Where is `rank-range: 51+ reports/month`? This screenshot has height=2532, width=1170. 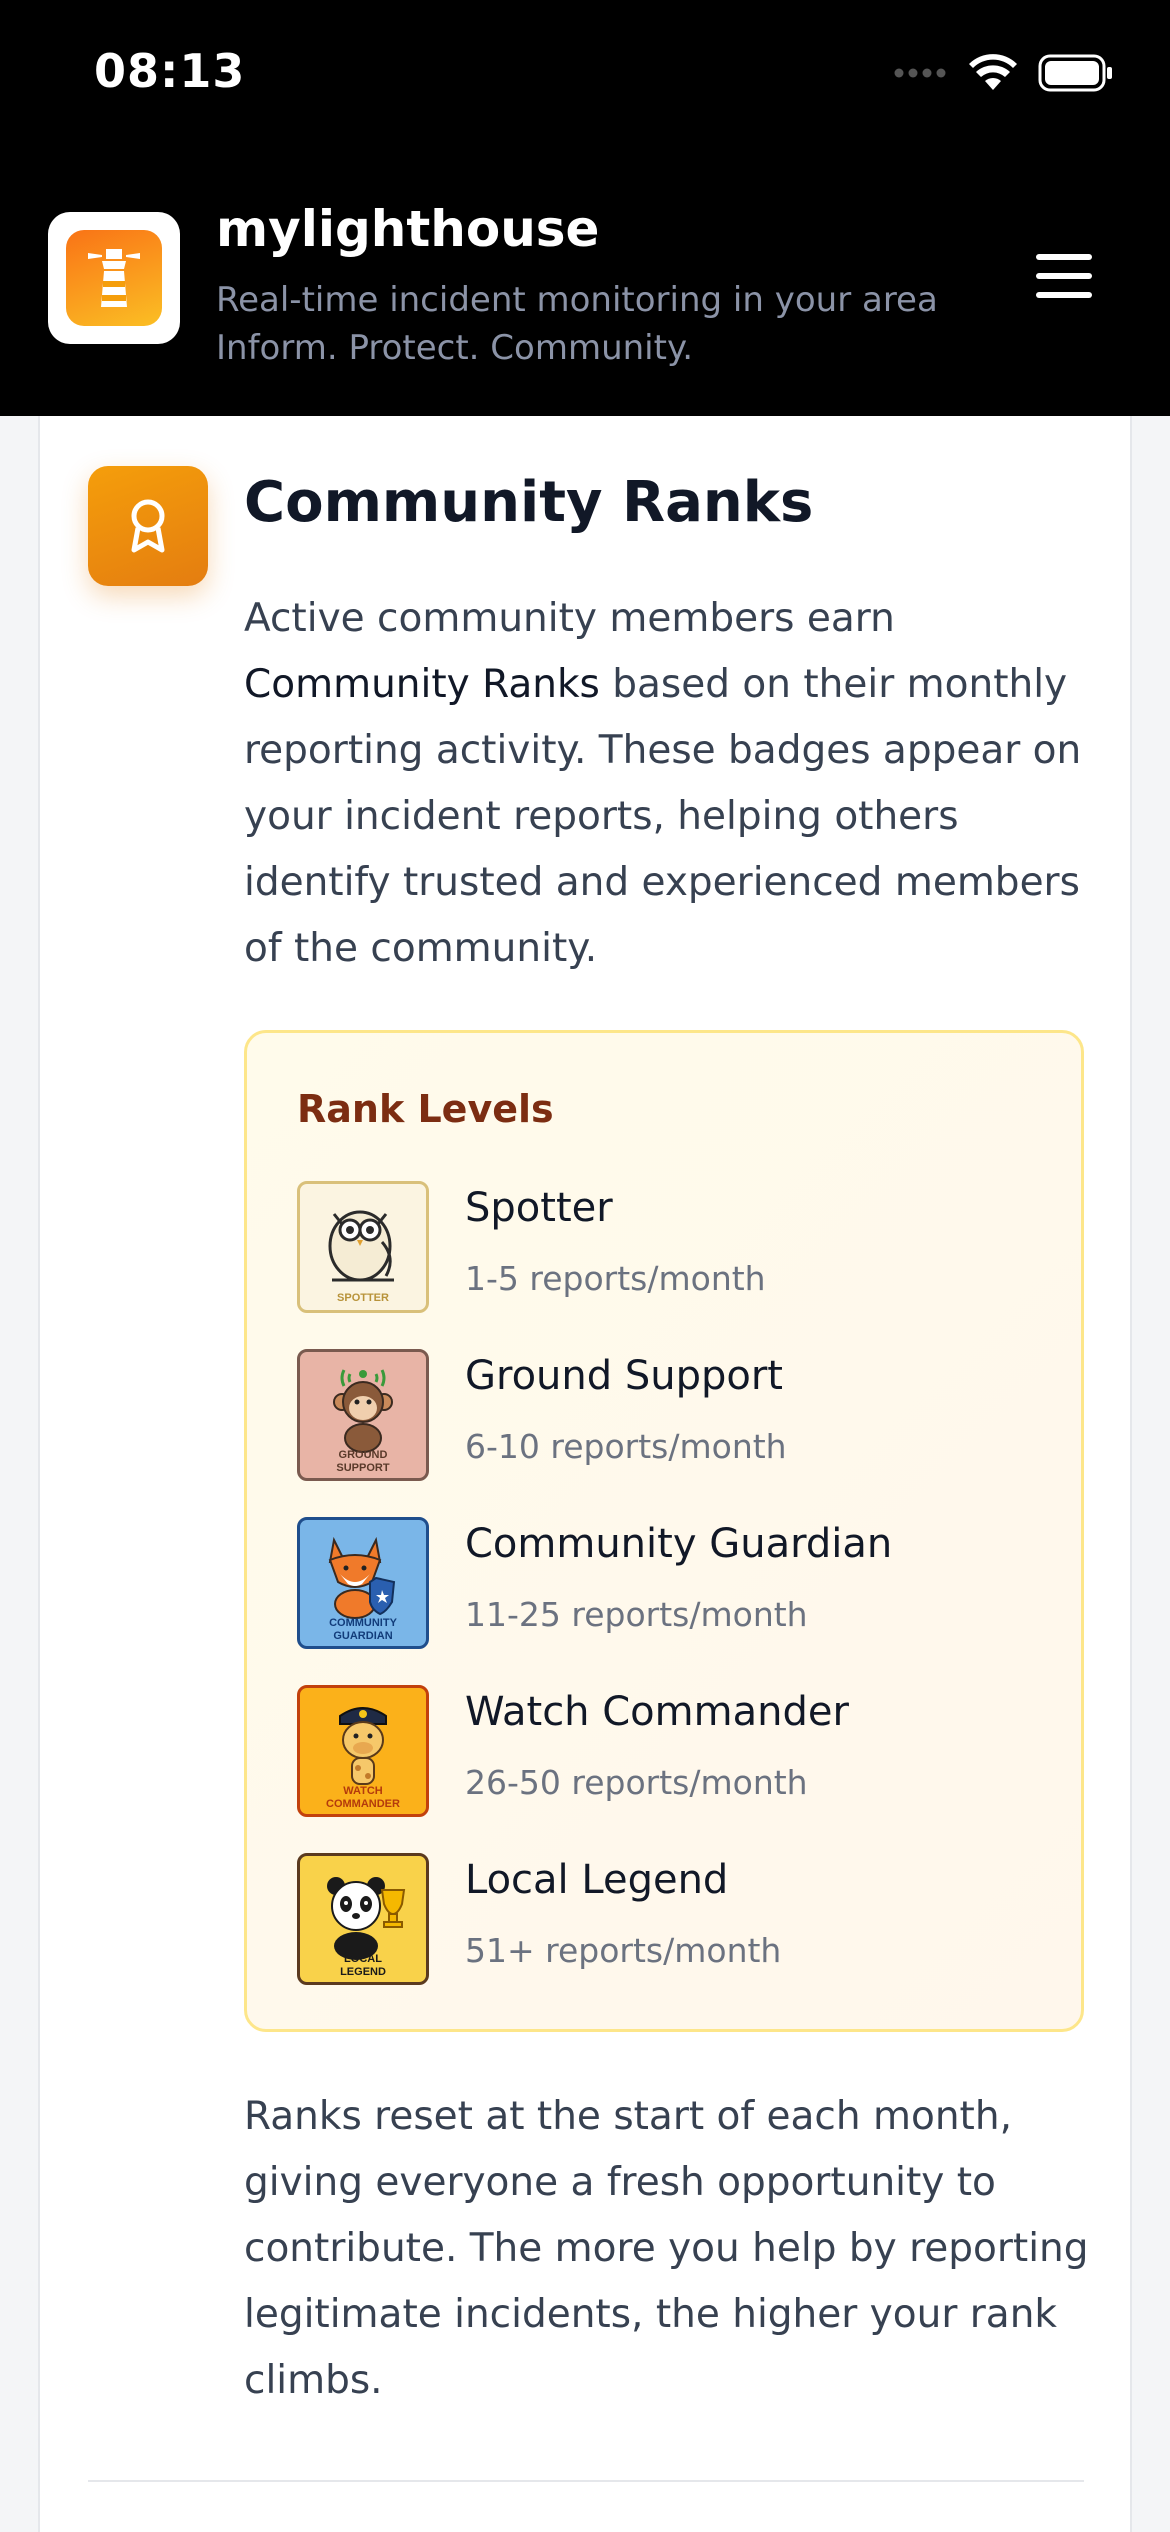
rank-range: 51+ reports/month is located at coordinates (623, 1950).